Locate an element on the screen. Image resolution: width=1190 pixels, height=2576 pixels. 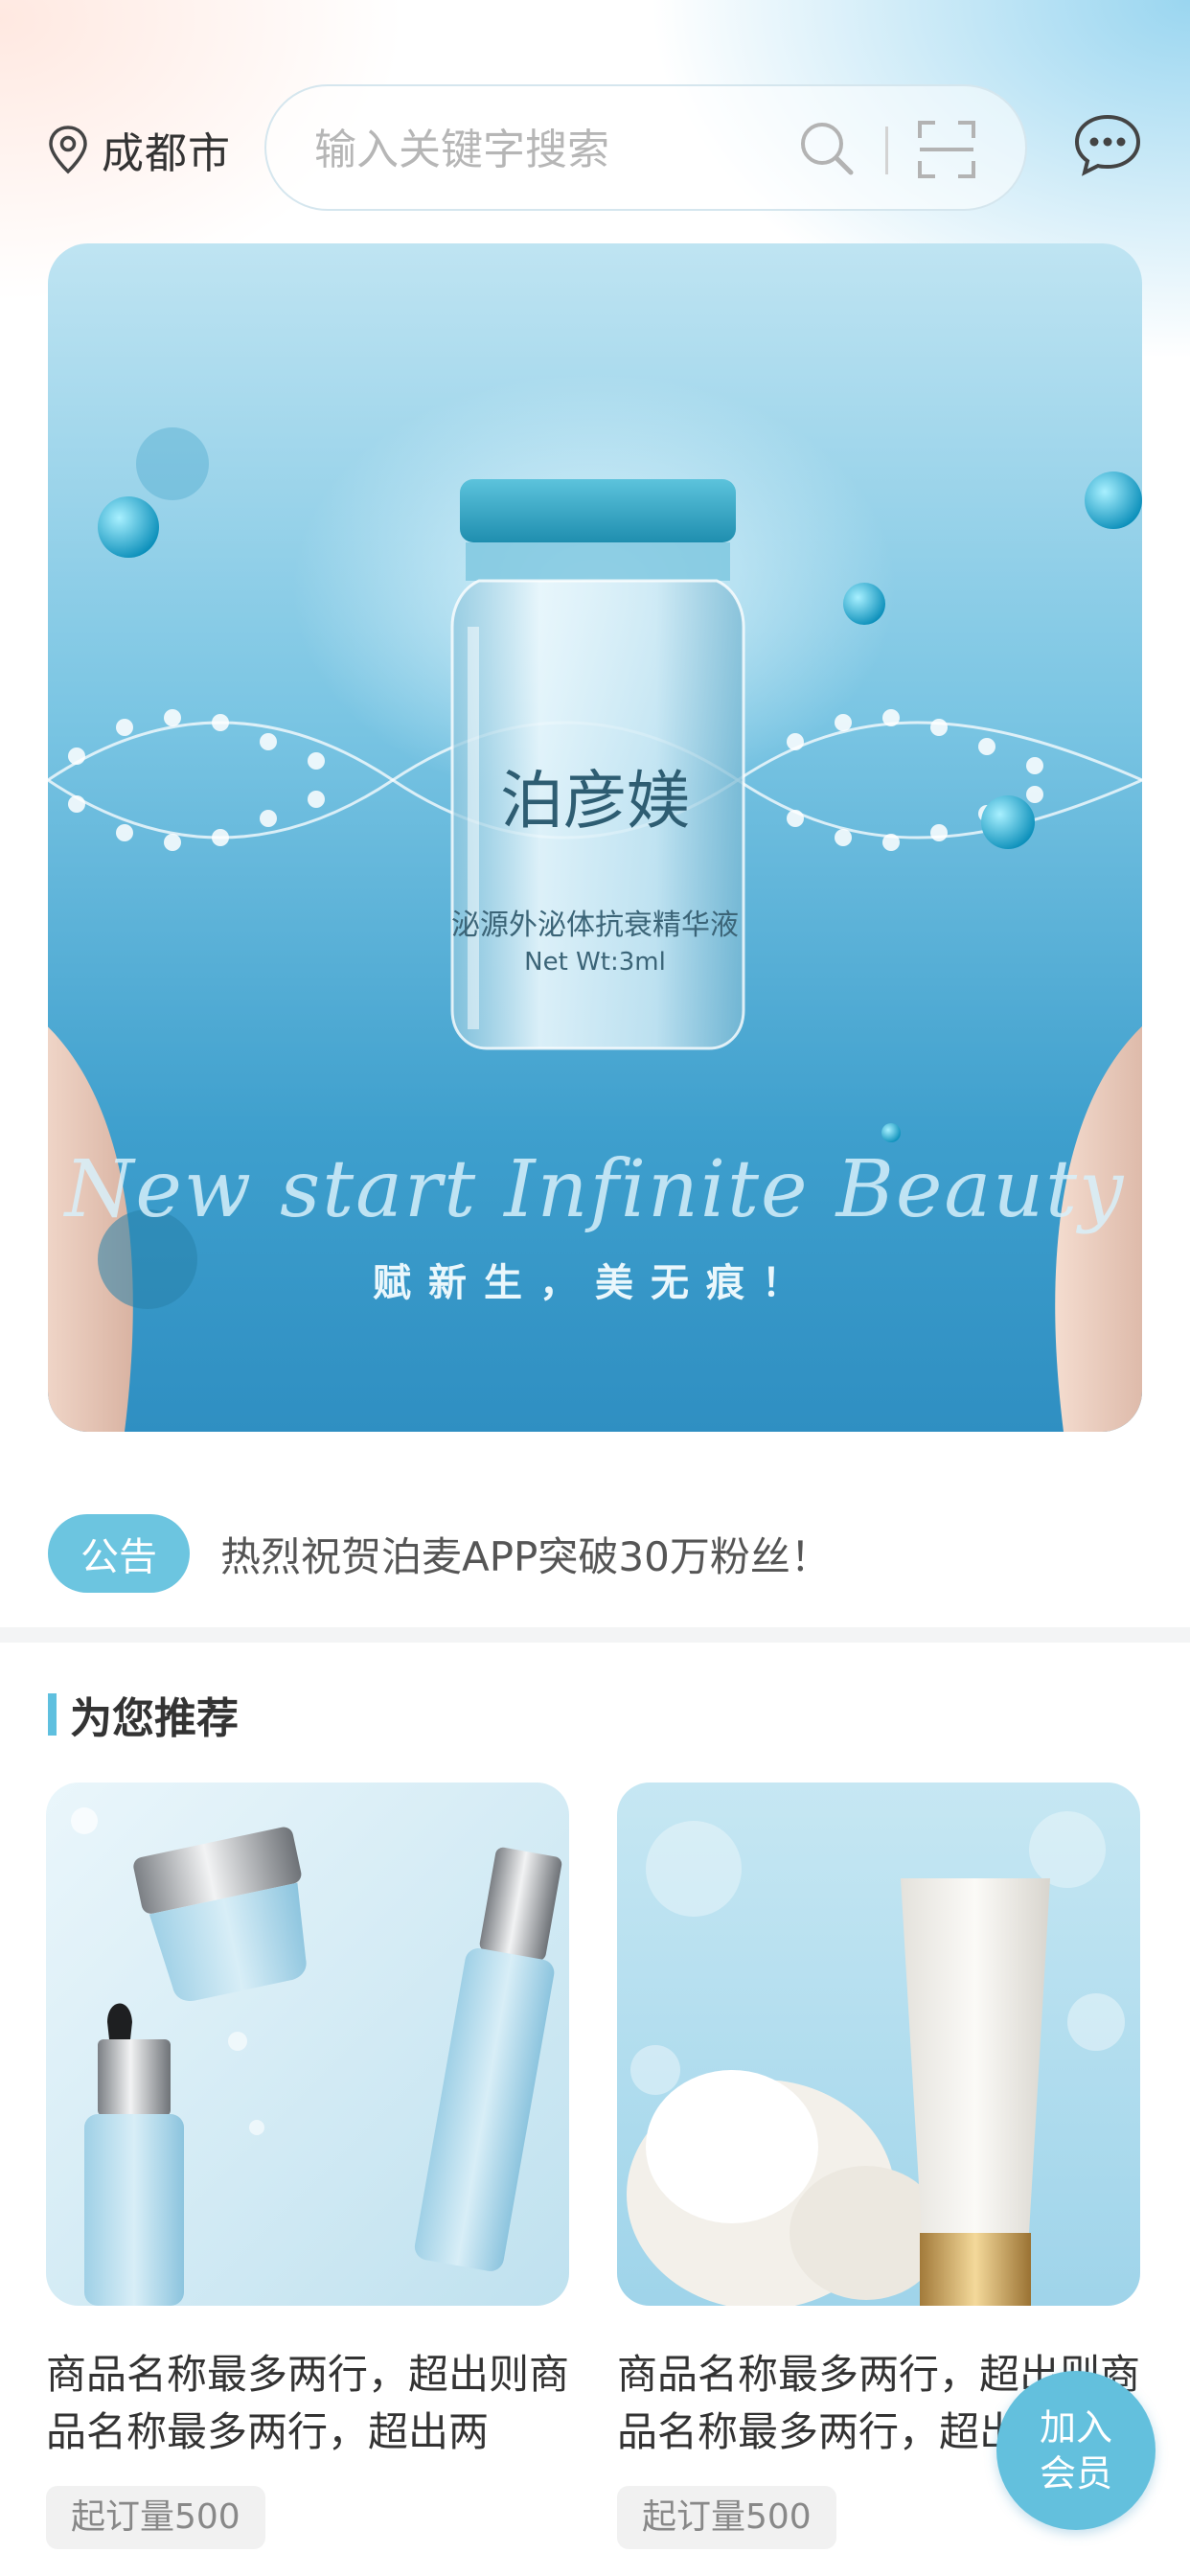
search-divider is located at coordinates (887, 150).